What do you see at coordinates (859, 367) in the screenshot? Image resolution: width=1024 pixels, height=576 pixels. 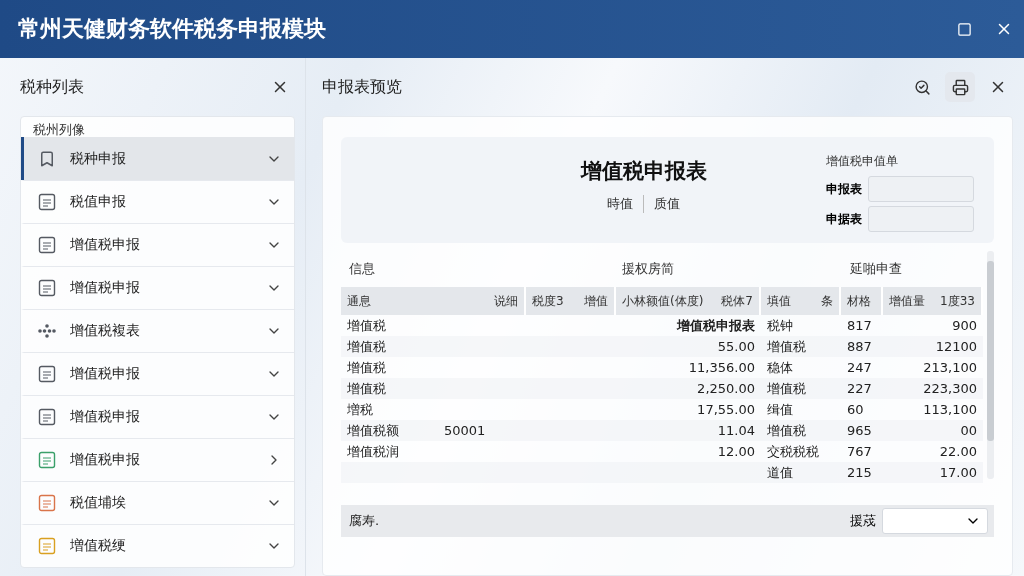 I see `table-cell-text: 247` at bounding box center [859, 367].